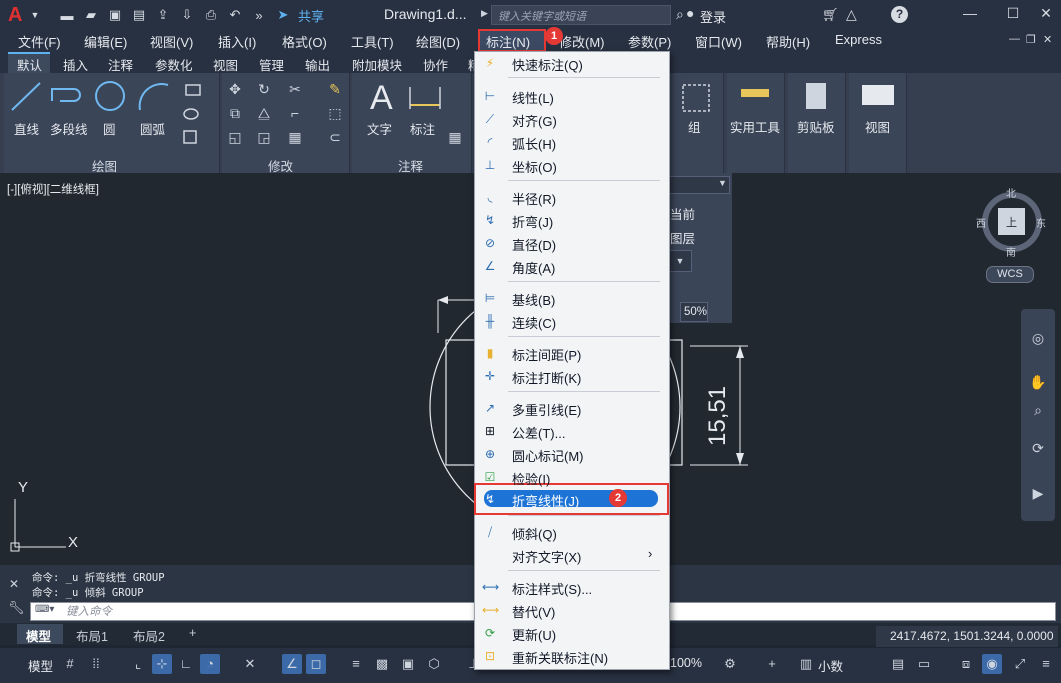 Image resolution: width=1061 pixels, height=683 pixels. Describe the element at coordinates (572, 499) in the screenshot. I see `menu-item-jogged-linear: ↯ 折弯线性(J)` at that location.